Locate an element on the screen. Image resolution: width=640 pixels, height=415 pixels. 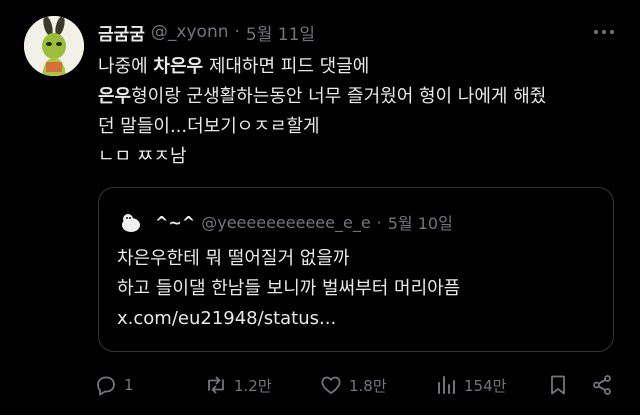
like-button: 1.8만 is located at coordinates (353, 385).